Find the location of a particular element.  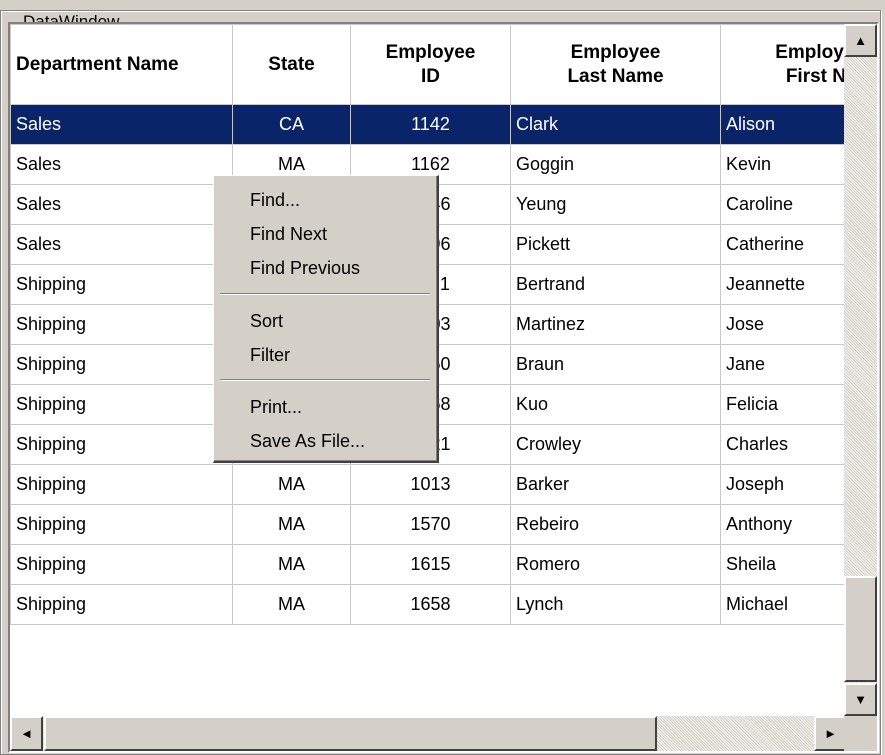

cell-first-name: Felicia is located at coordinates (783, 404).